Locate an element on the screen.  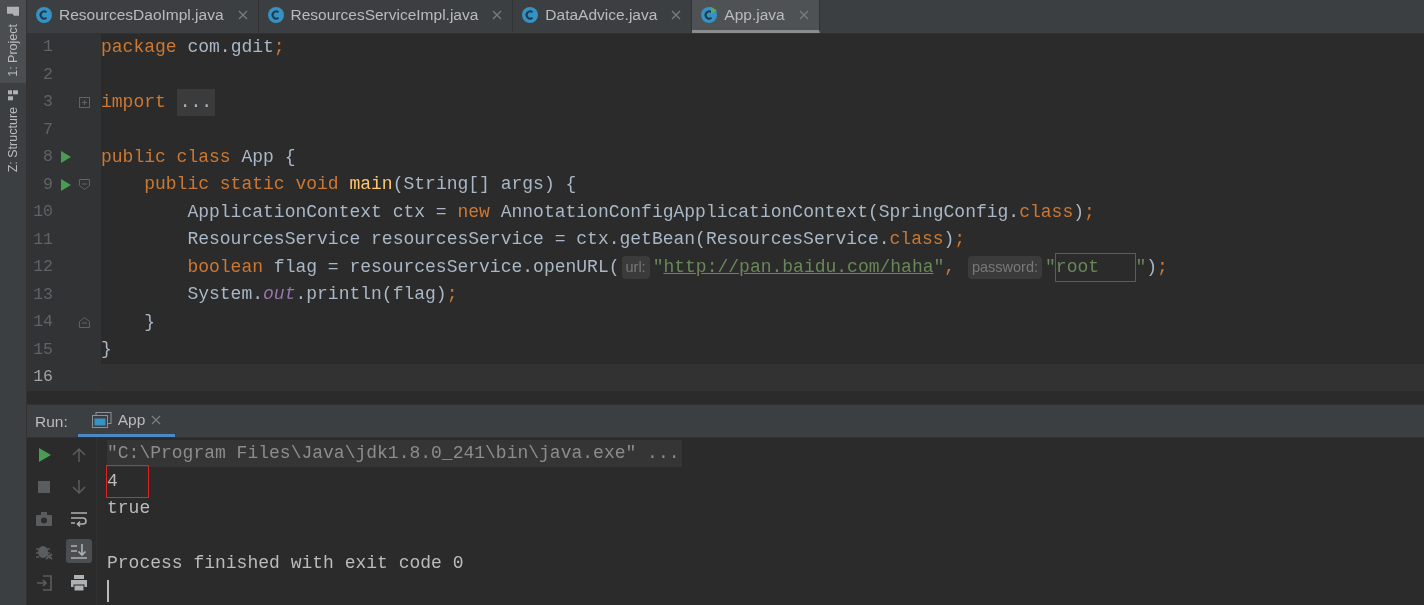
console-window-icon is located at coordinates (101, 419).